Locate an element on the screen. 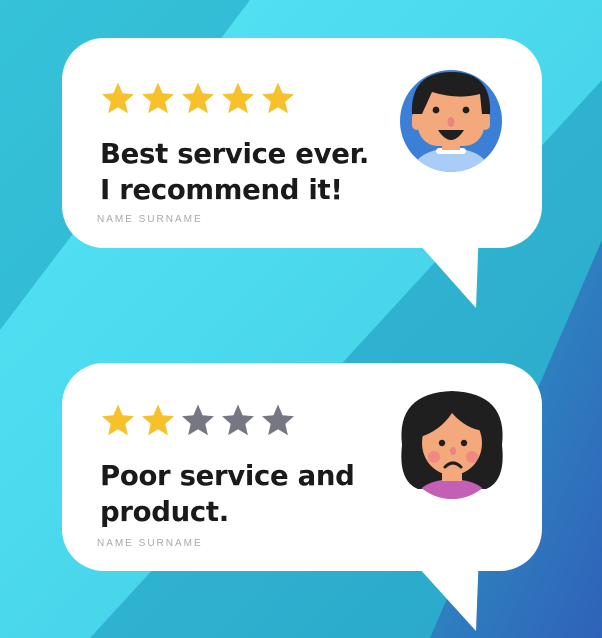 This screenshot has height=638, width=602. review-text: Best service ever. I recommend it! is located at coordinates (235, 172).